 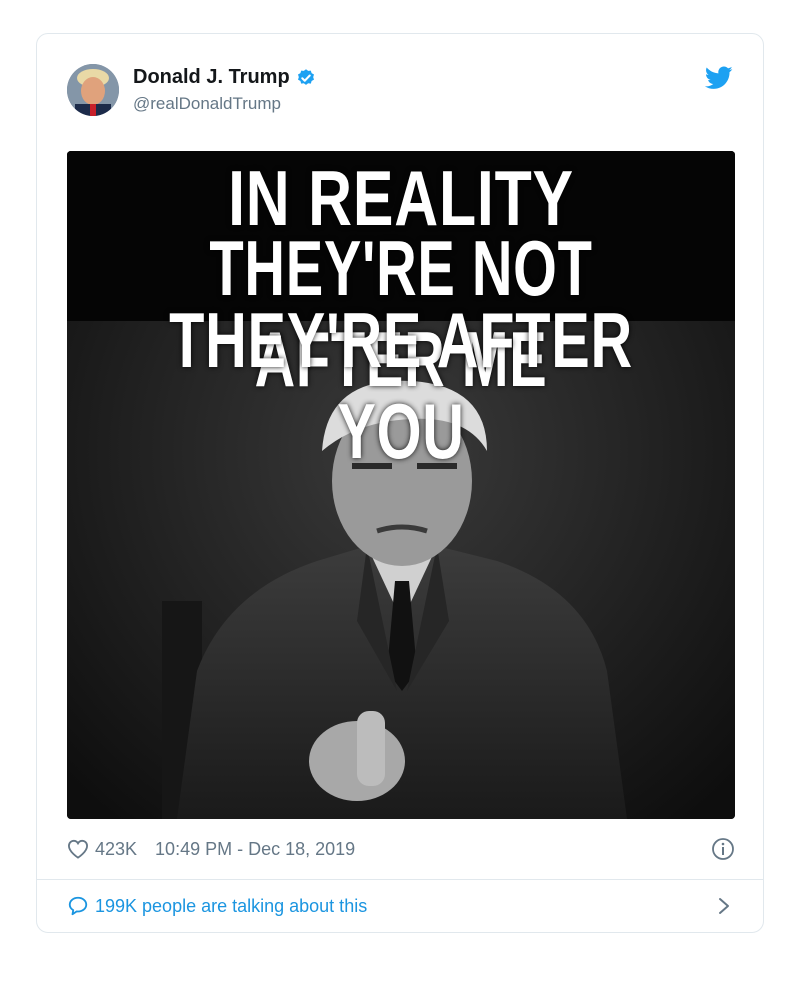 What do you see at coordinates (400, 879) in the screenshot?
I see `divider` at bounding box center [400, 879].